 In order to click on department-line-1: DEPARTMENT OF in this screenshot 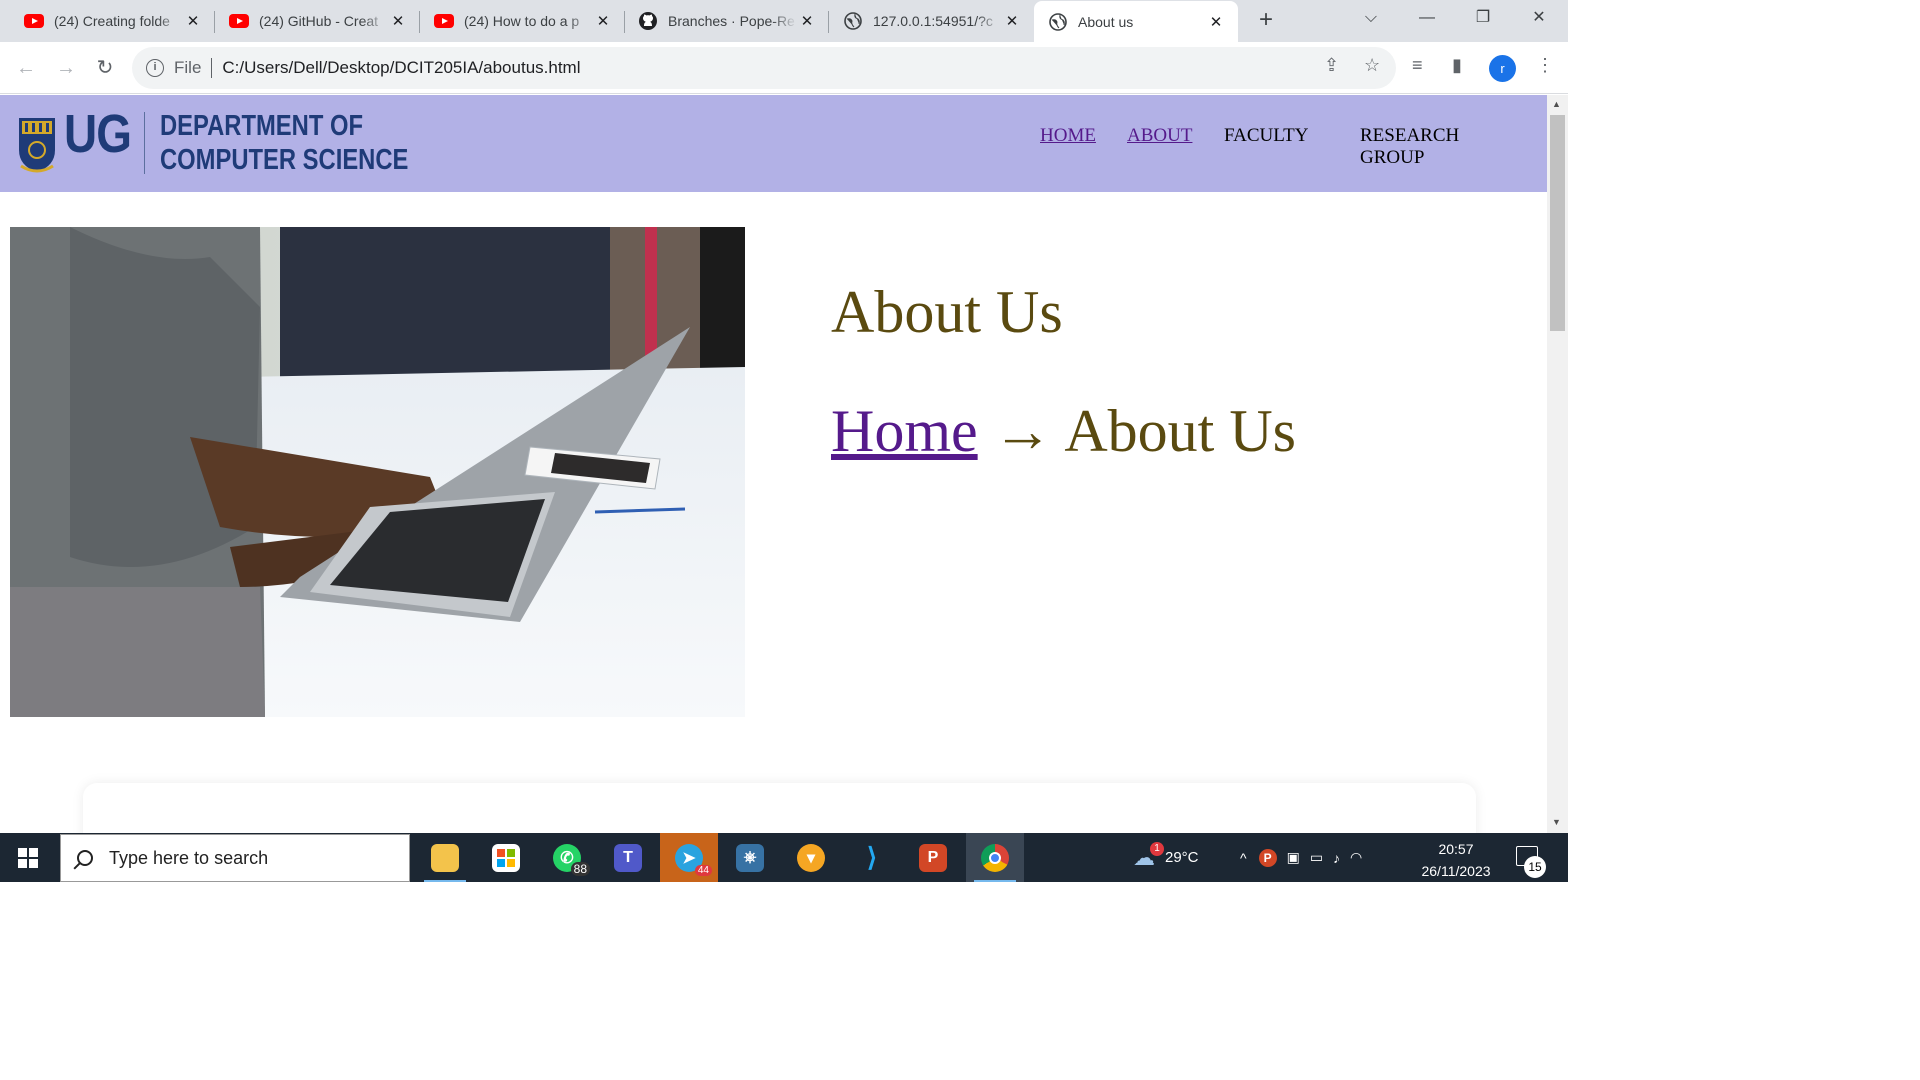, I will do `click(262, 126)`.